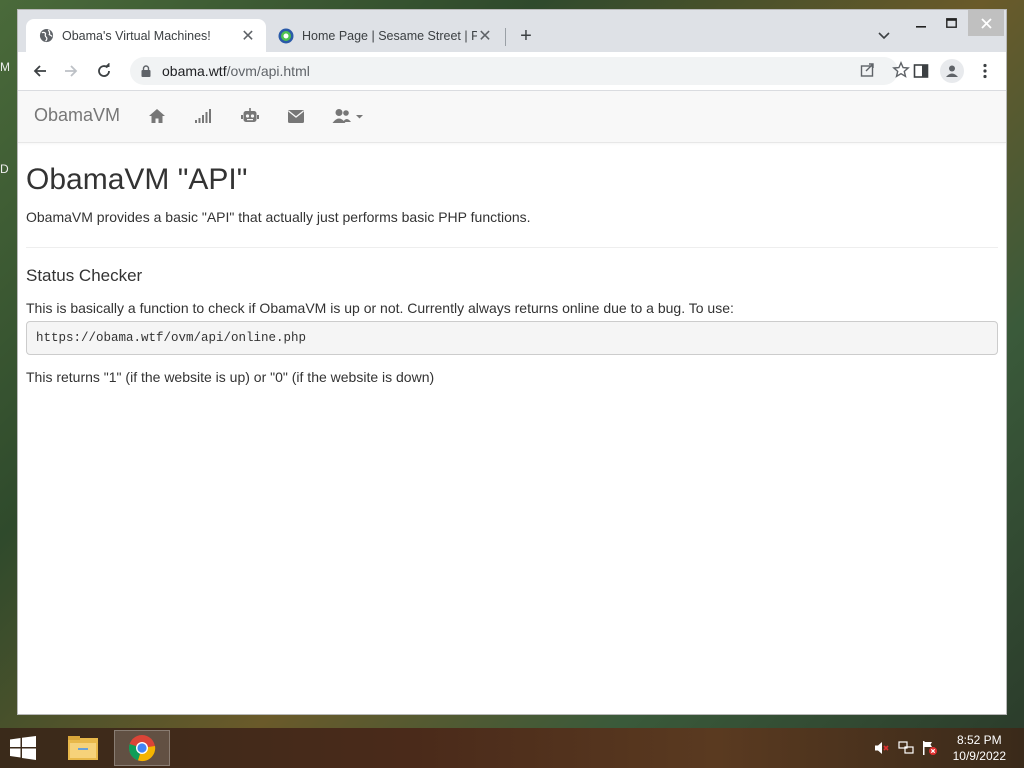 This screenshot has width=1024, height=768. I want to click on url-host: obama.wtf, so click(194, 71).